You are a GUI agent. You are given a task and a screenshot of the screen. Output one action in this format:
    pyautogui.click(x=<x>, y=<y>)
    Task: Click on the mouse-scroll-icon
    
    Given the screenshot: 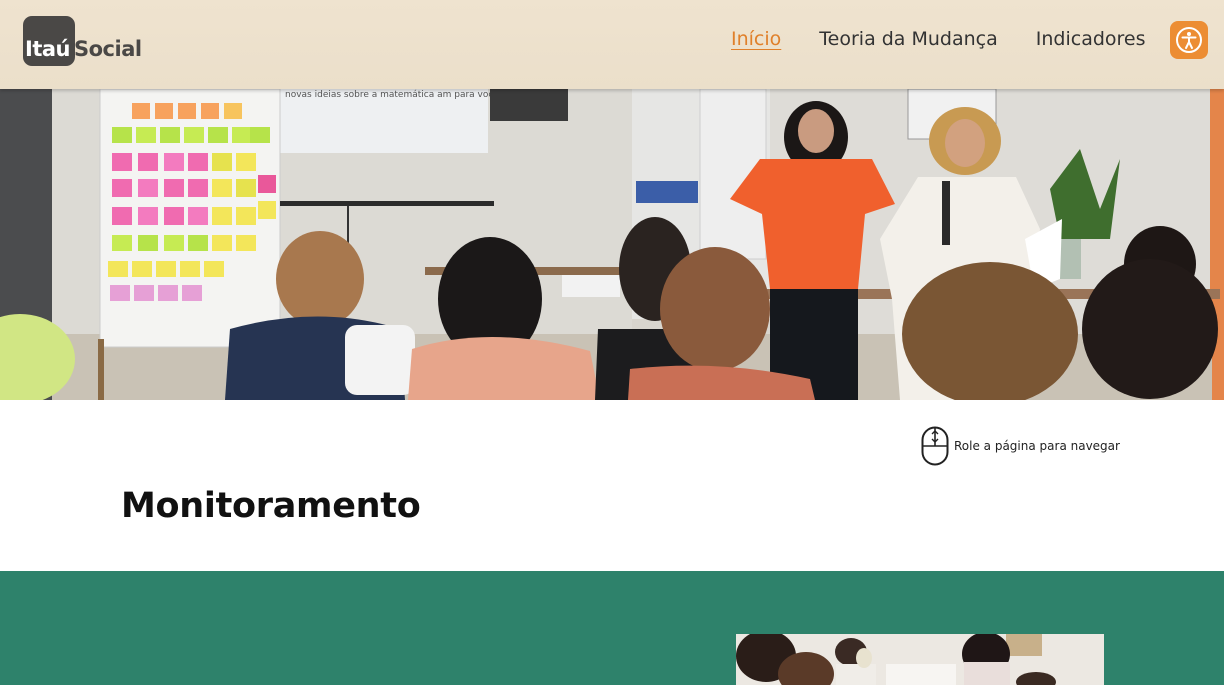 What is the action you would take?
    pyautogui.click(x=935, y=446)
    